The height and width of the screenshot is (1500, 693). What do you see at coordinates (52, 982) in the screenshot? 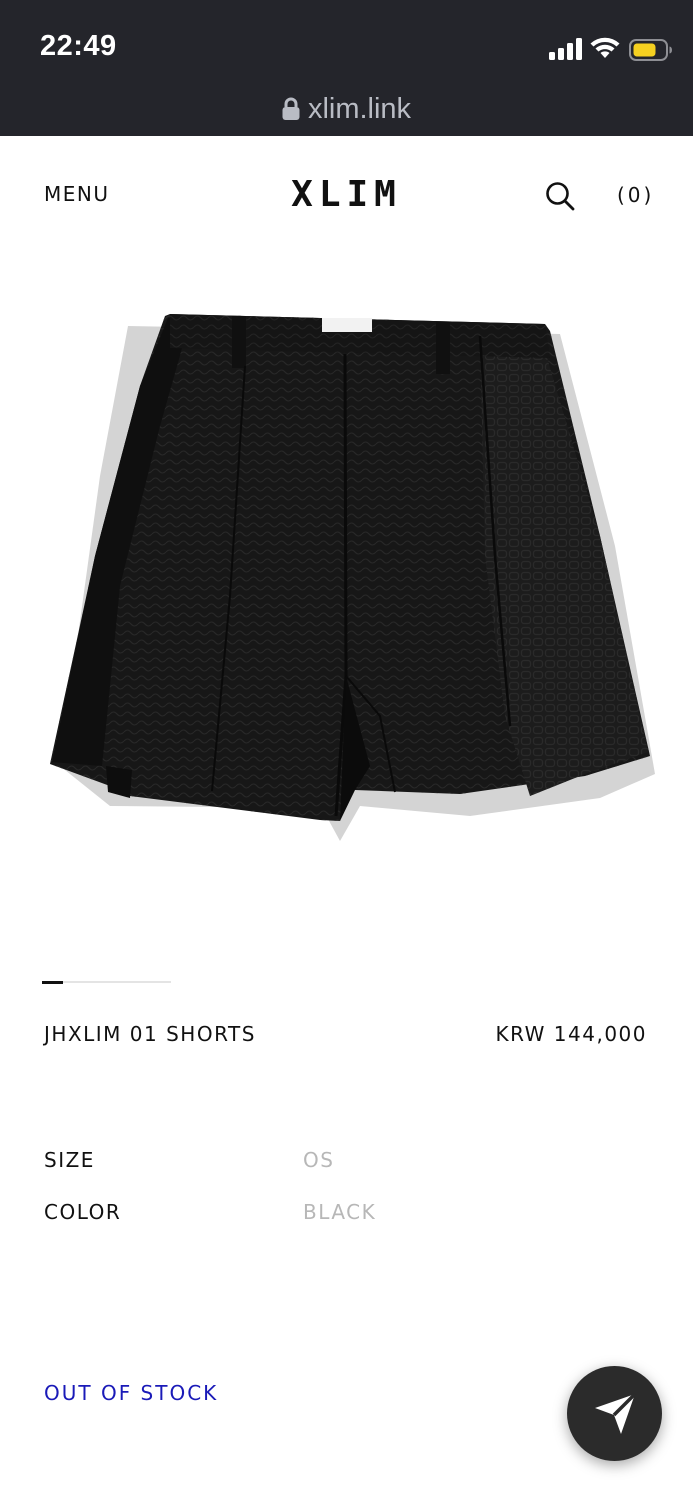
I see `gallery-progress-thumb` at bounding box center [52, 982].